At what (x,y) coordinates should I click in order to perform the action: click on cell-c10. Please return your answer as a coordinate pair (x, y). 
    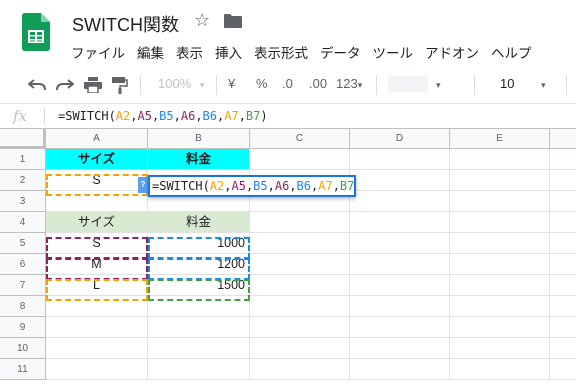
    Looking at the image, I should click on (300, 348).